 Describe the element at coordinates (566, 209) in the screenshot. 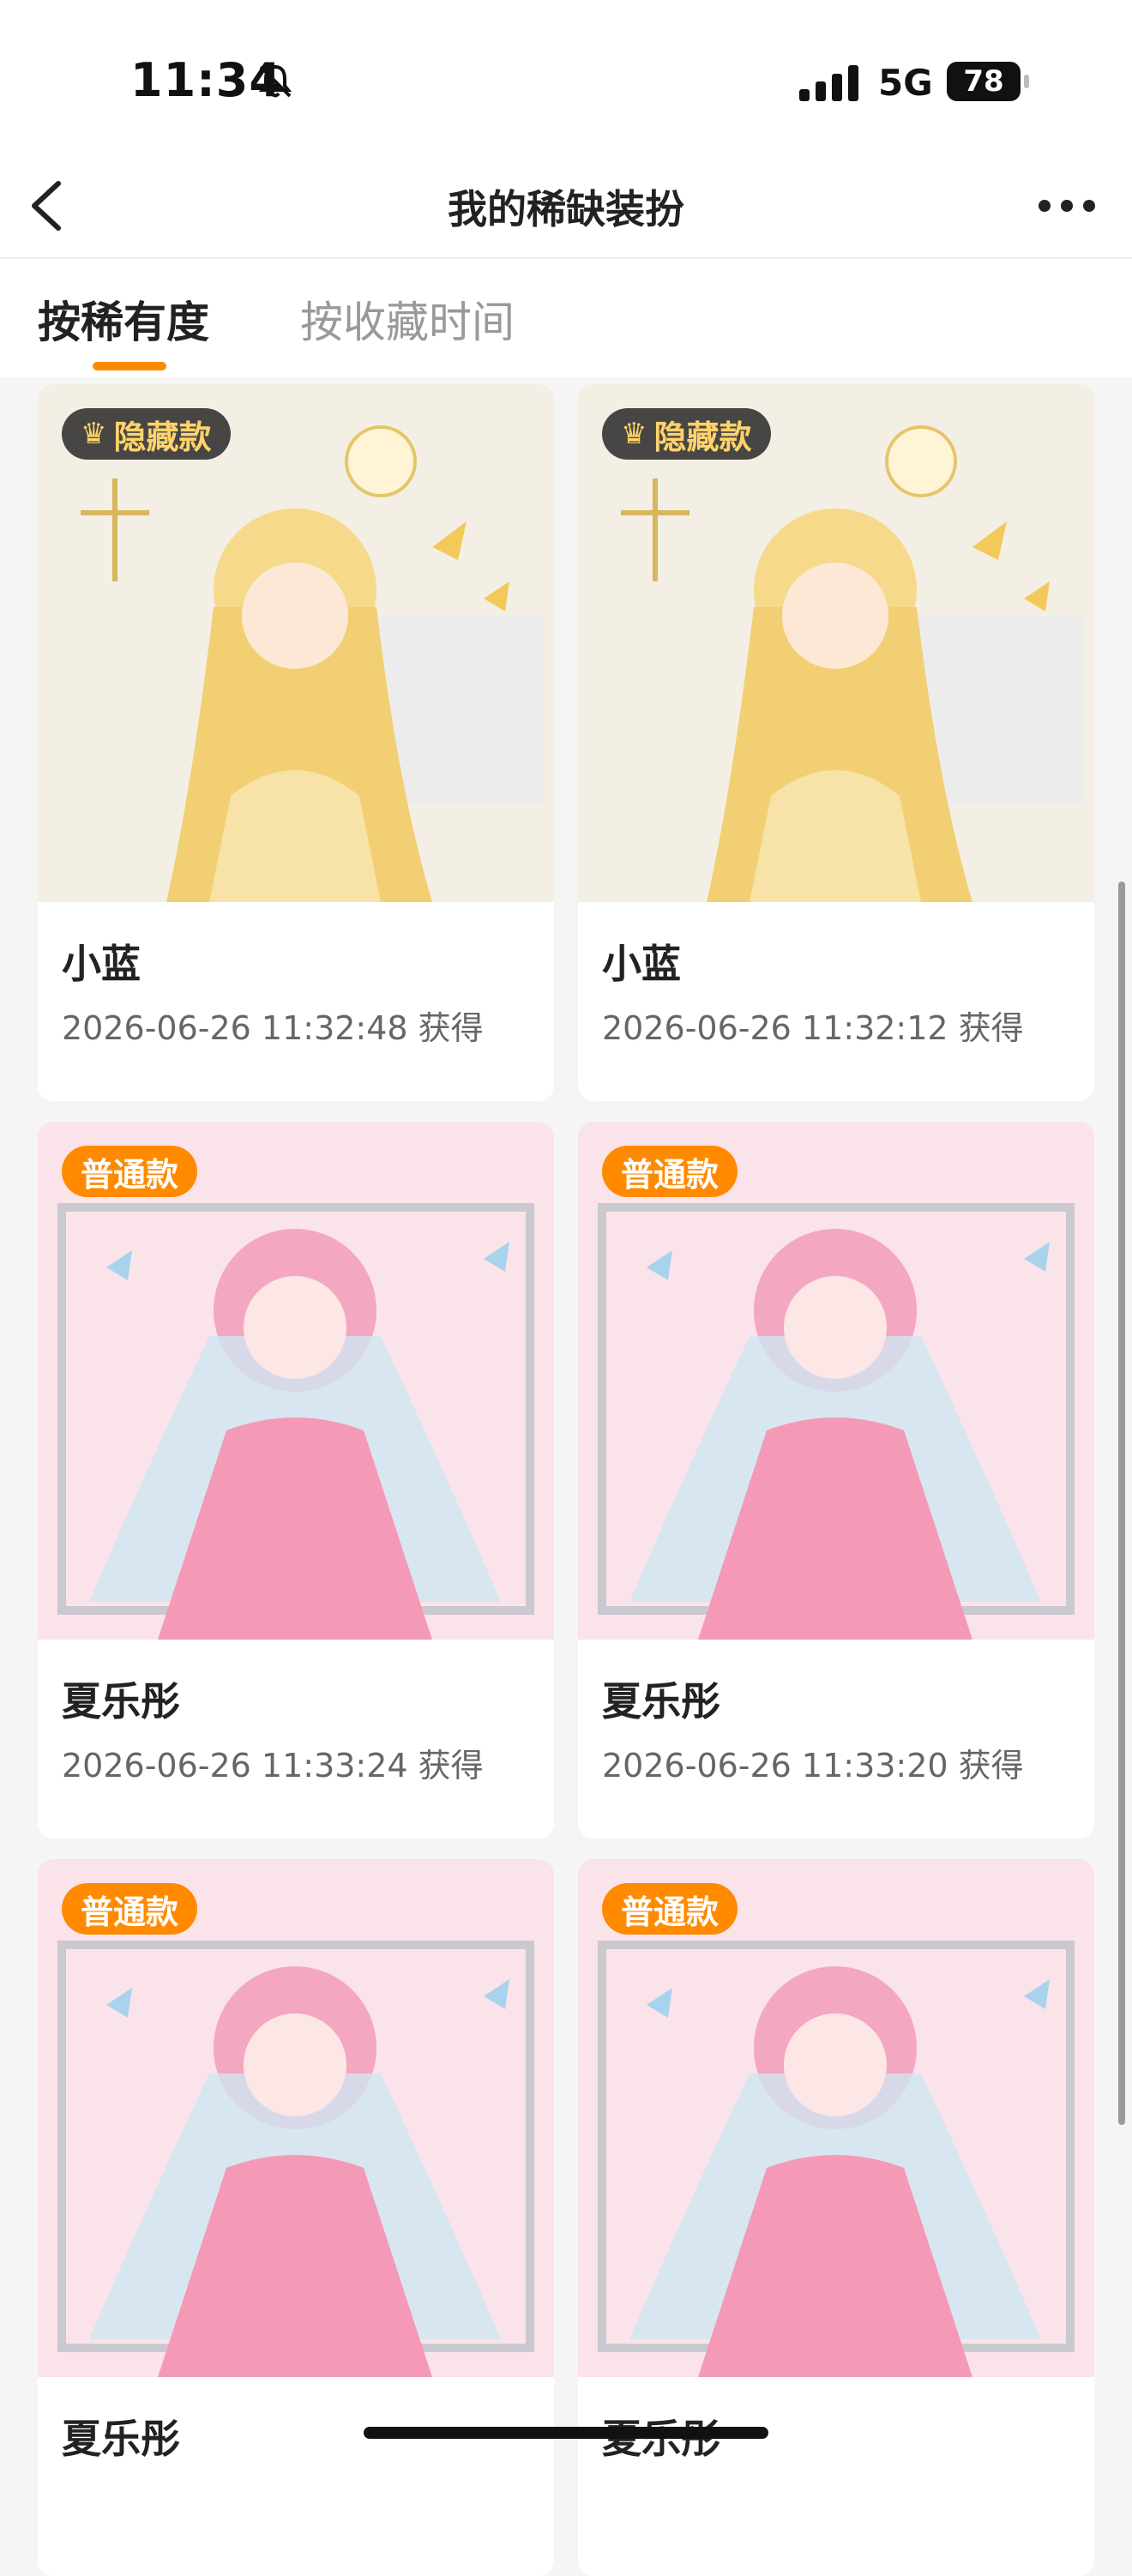

I see `page-title: 我的稀缺装扮` at that location.